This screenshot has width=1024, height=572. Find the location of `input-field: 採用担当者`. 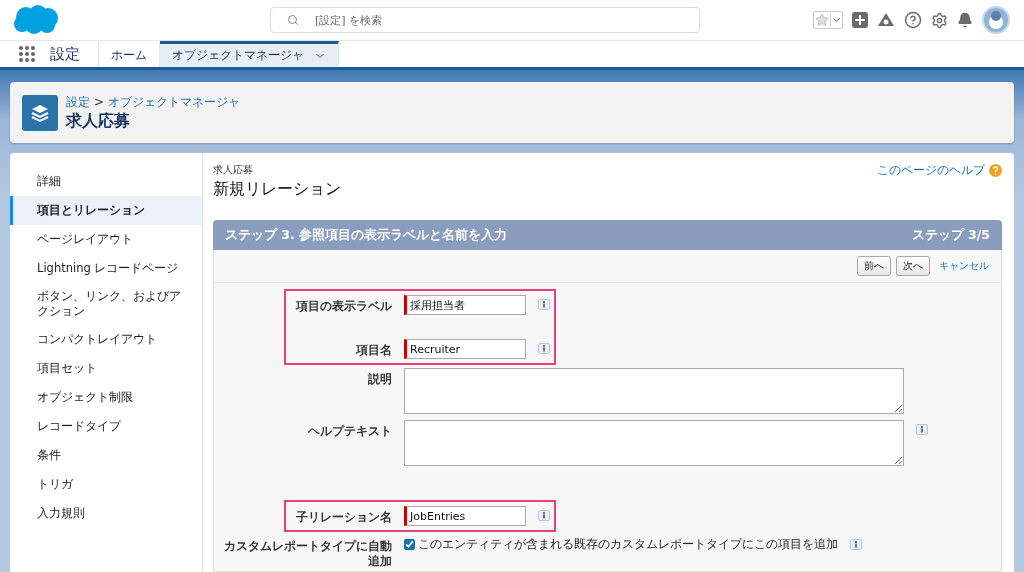

input-field: 採用担当者 is located at coordinates (465, 305).